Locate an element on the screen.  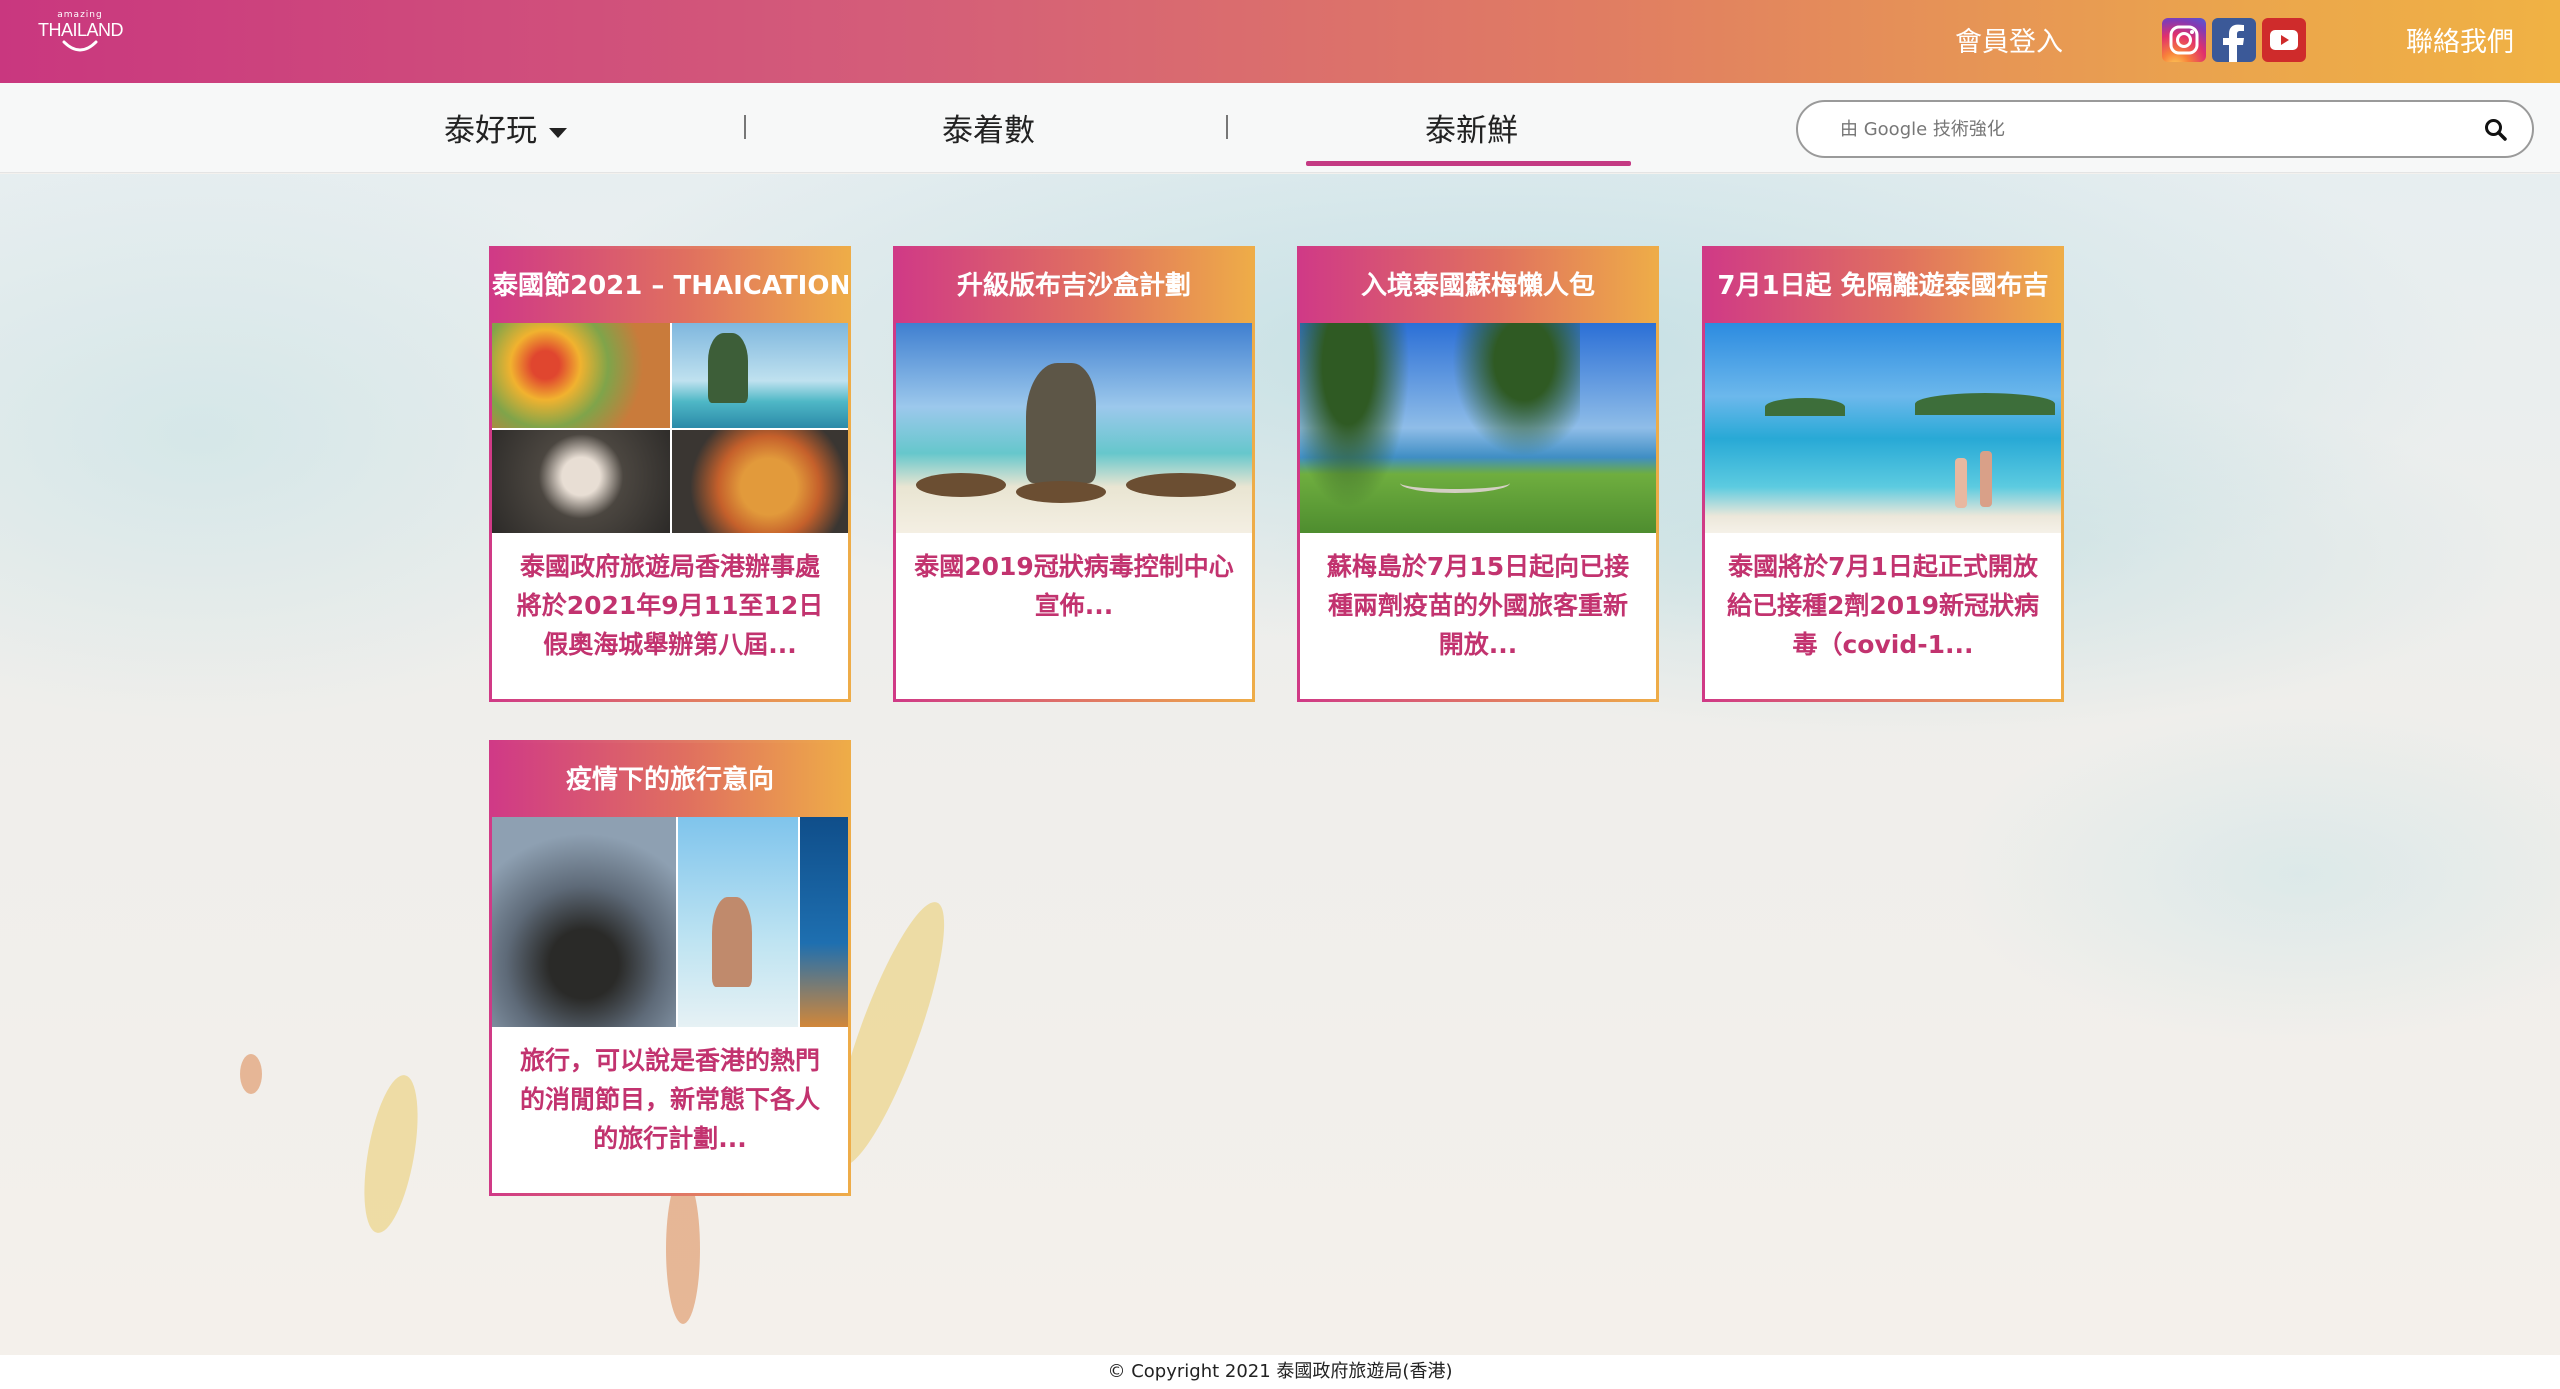
nav-item-fun: 泰好玩 is located at coordinates (505, 127).